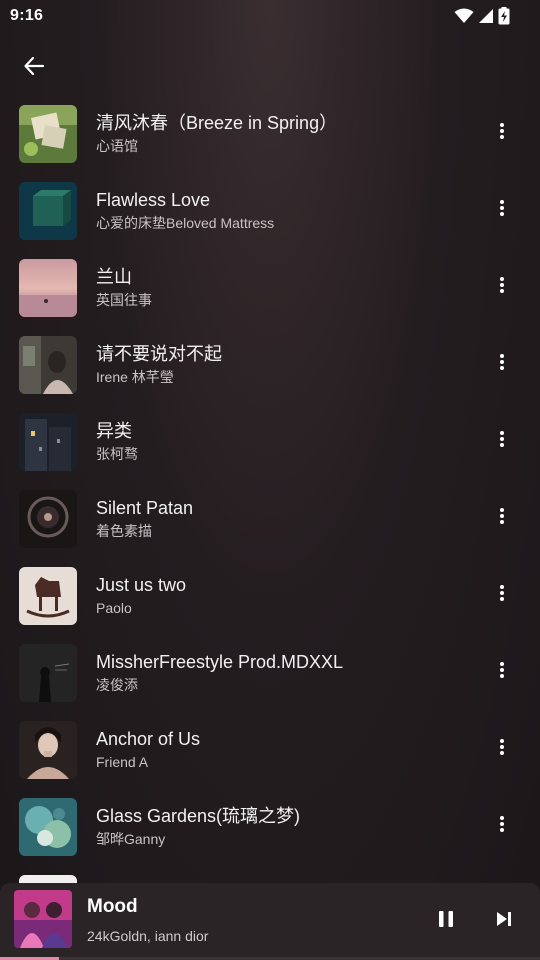  What do you see at coordinates (270, 441) in the screenshot?
I see `song-row: 异类 张柯骛` at bounding box center [270, 441].